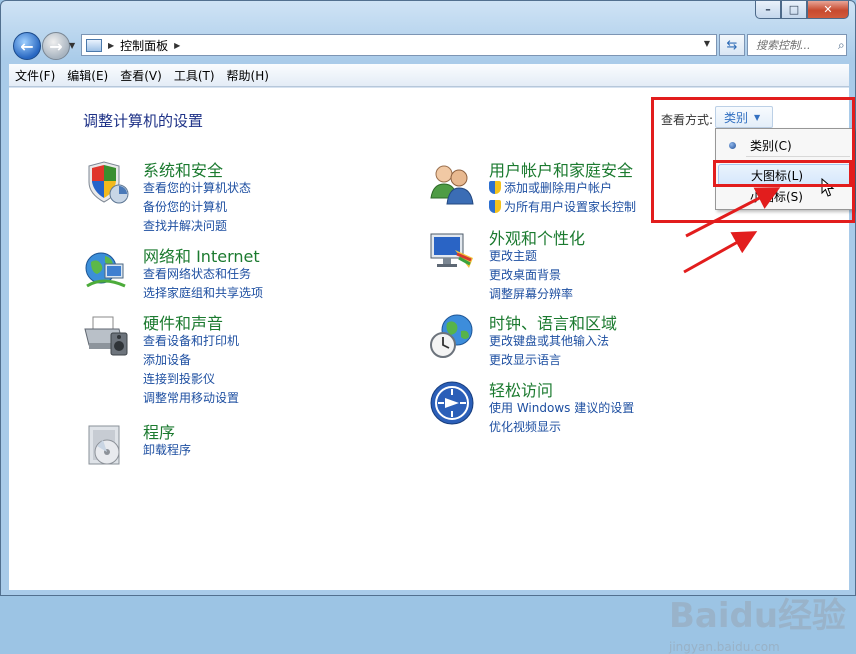 This screenshot has width=856, height=654. I want to click on printer-icon, so click(106, 336).